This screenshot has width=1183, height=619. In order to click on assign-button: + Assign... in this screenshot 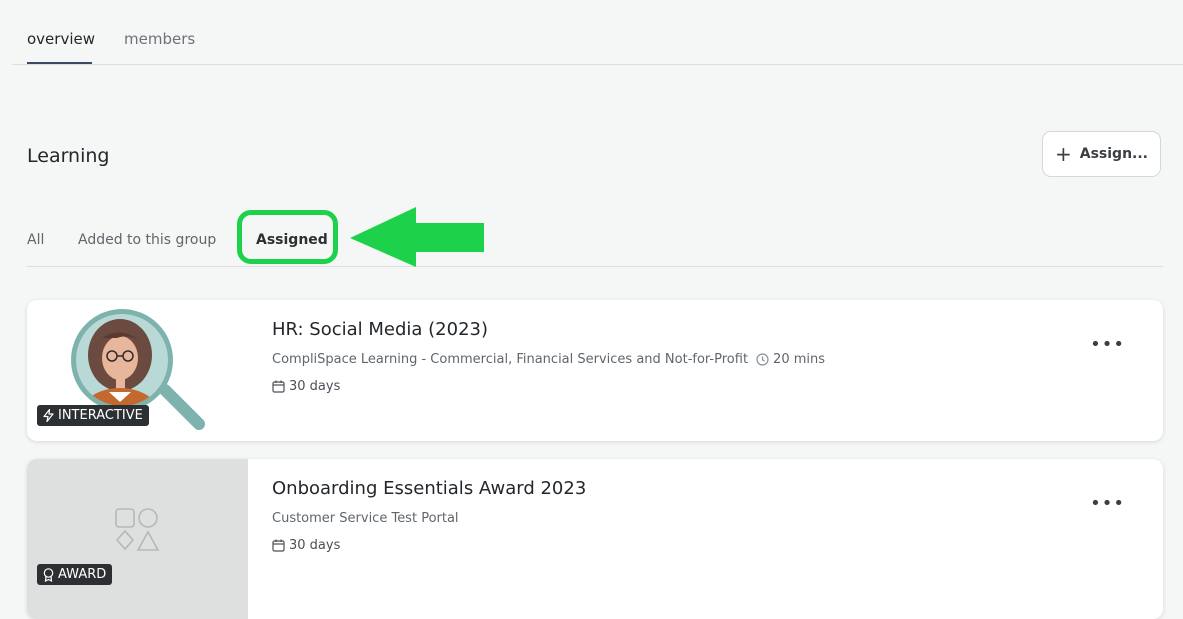, I will do `click(1101, 154)`.